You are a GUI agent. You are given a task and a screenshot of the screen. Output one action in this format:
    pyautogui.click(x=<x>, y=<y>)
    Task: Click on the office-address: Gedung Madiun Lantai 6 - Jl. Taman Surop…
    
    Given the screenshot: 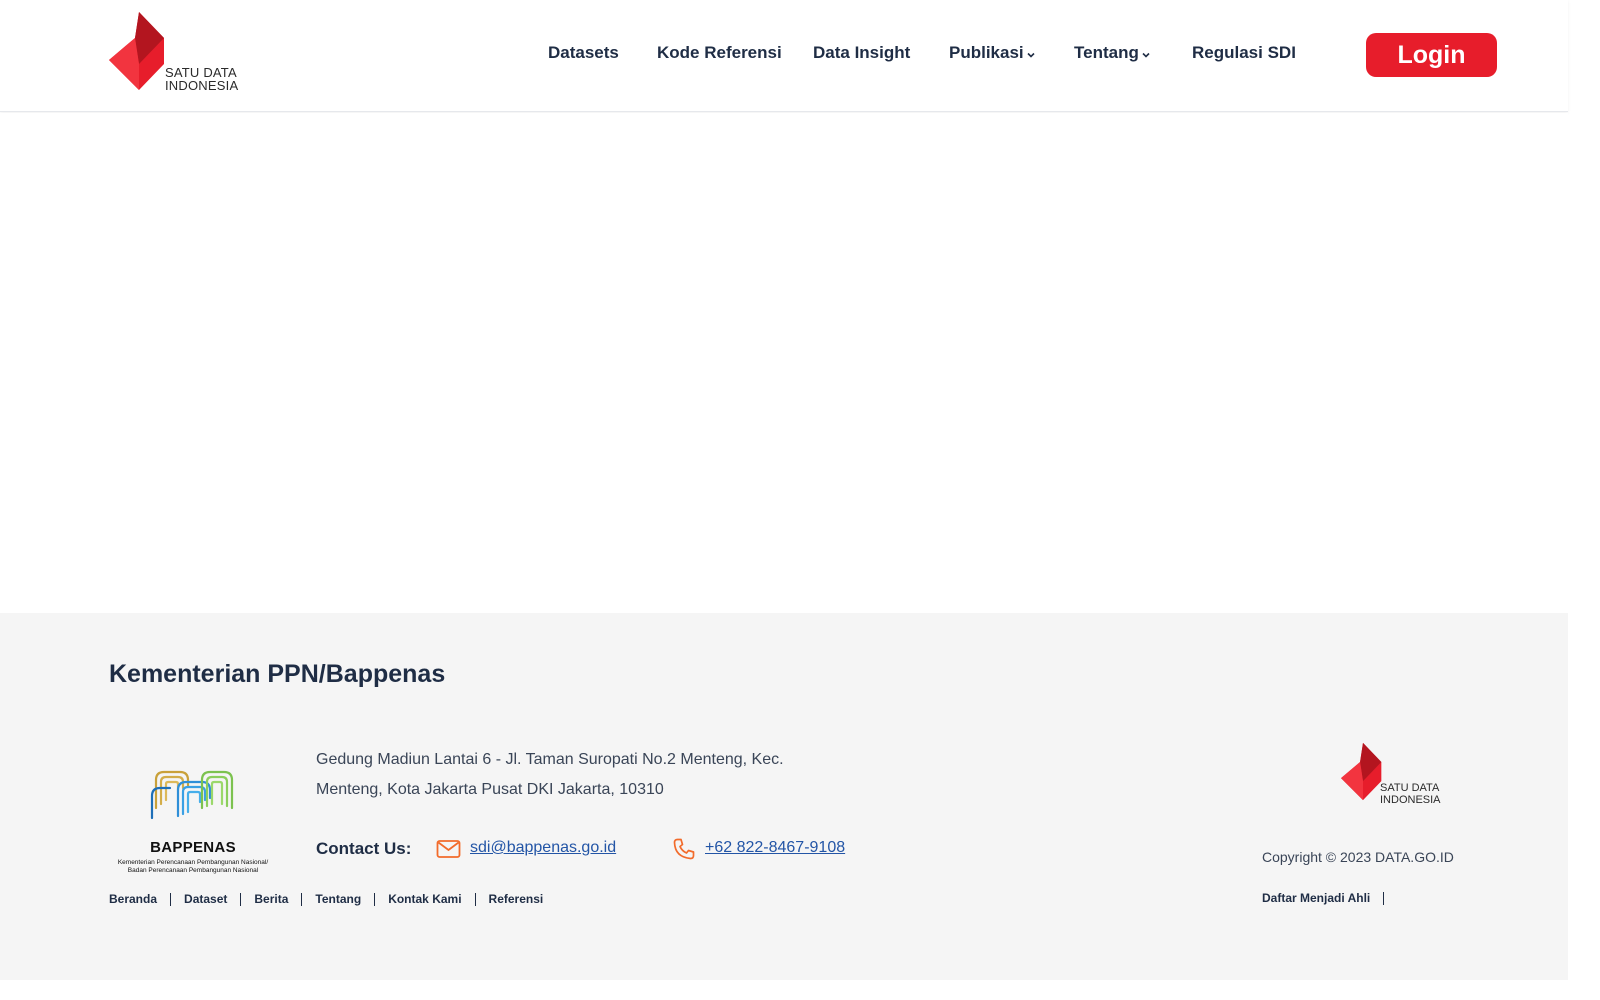 What is the action you would take?
    pyautogui.click(x=561, y=775)
    